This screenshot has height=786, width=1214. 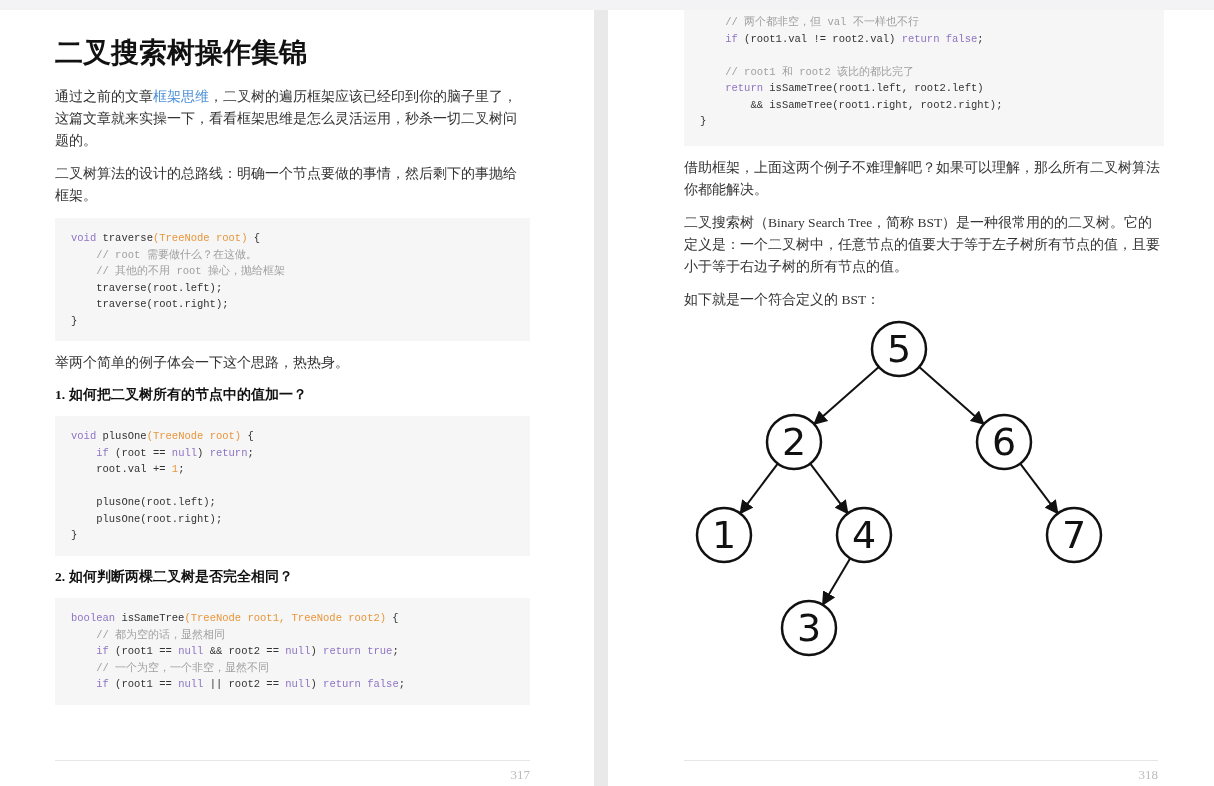 What do you see at coordinates (181, 395) in the screenshot?
I see `section-heading: 1. 如何把二叉树所有的节点中的值加一？` at bounding box center [181, 395].